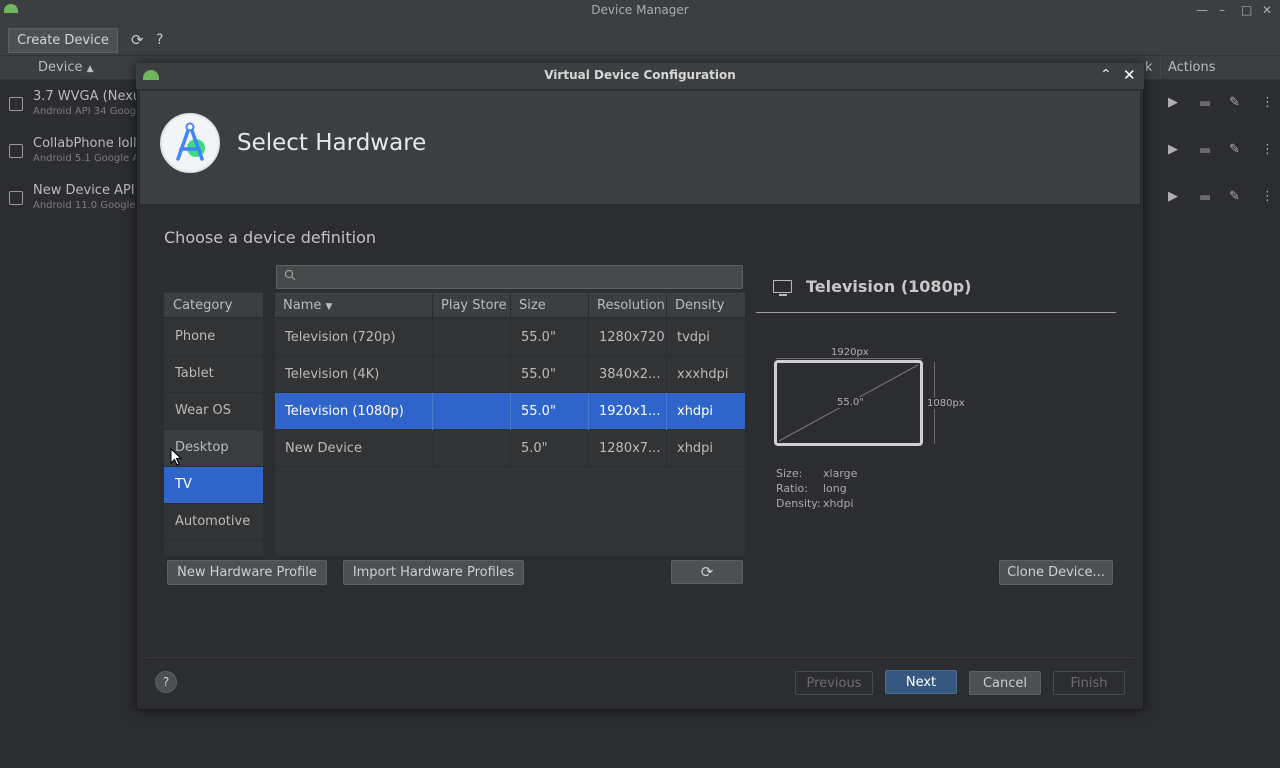  Describe the element at coordinates (640, 10) in the screenshot. I see `device-manager-title: Device Manager` at that location.